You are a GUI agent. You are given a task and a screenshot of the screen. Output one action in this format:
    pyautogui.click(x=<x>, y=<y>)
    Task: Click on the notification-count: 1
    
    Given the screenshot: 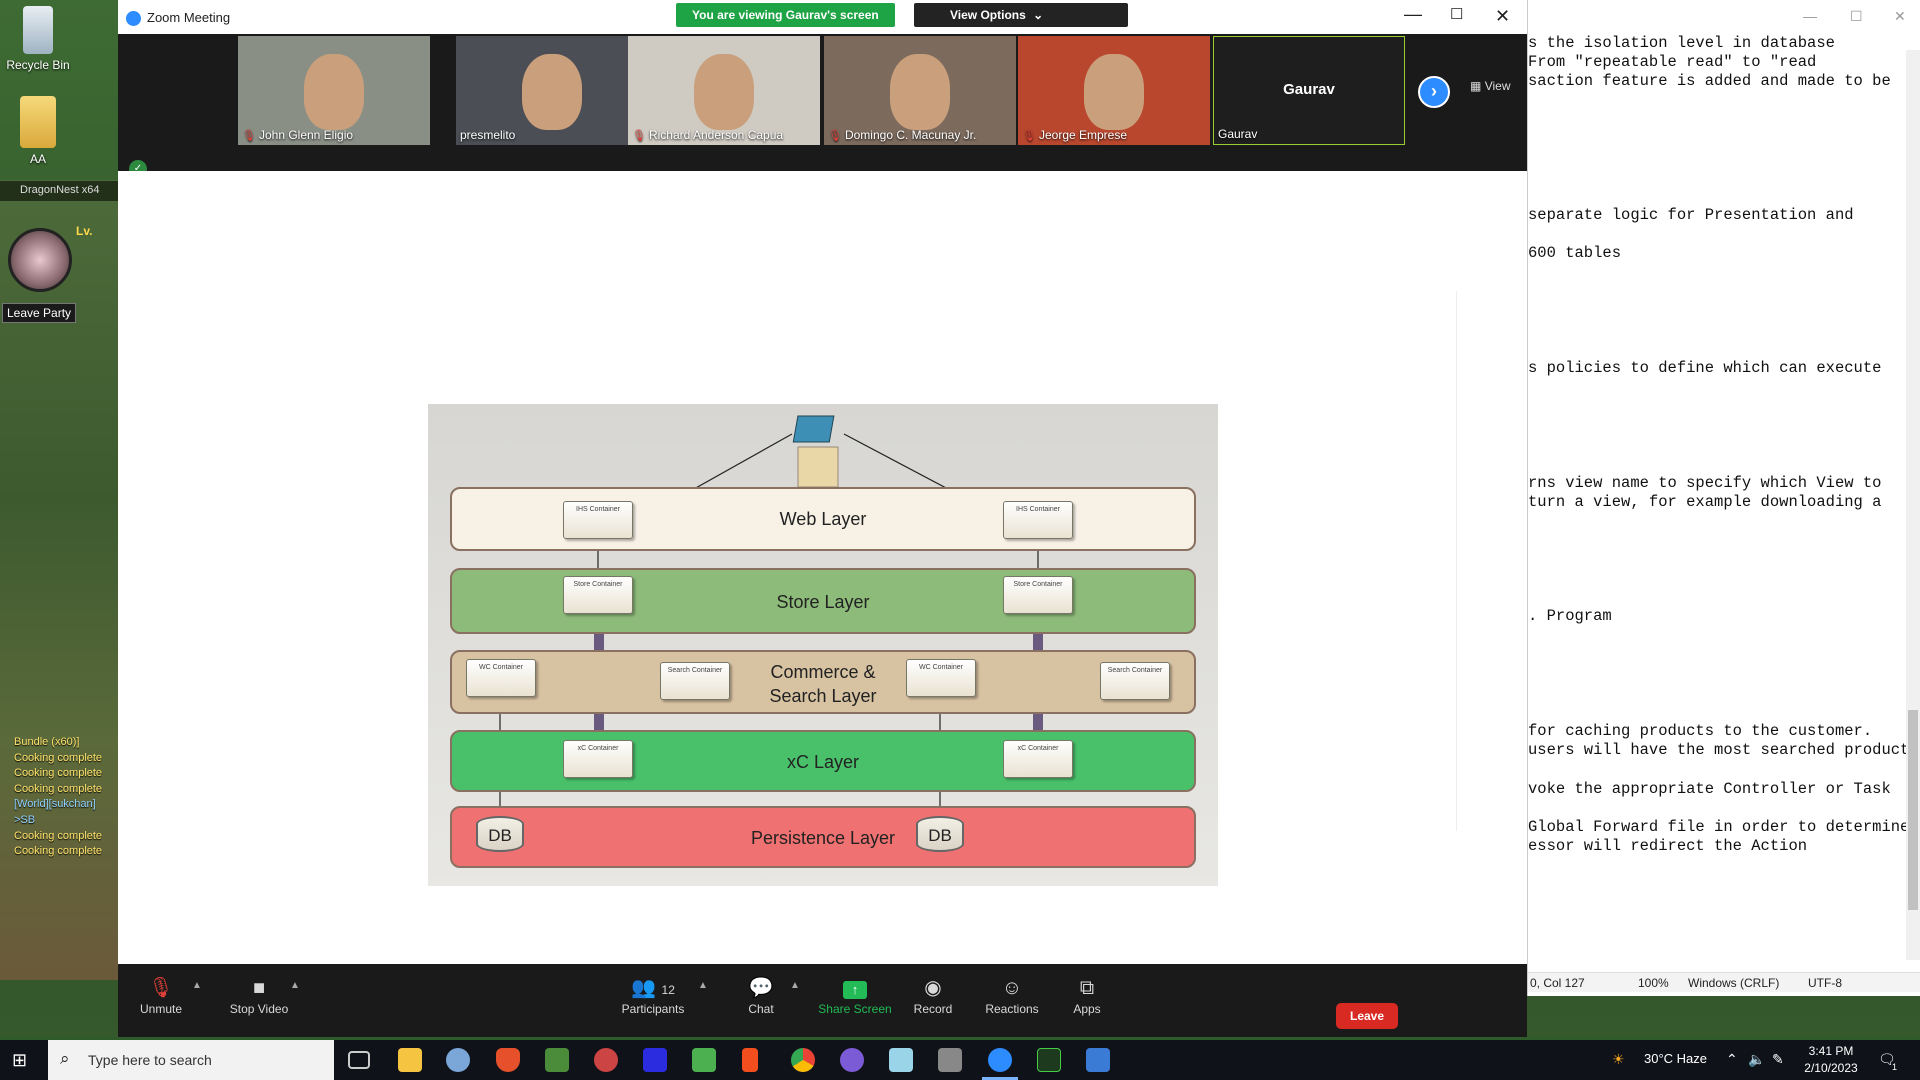 What is the action you would take?
    pyautogui.click(x=1895, y=1067)
    